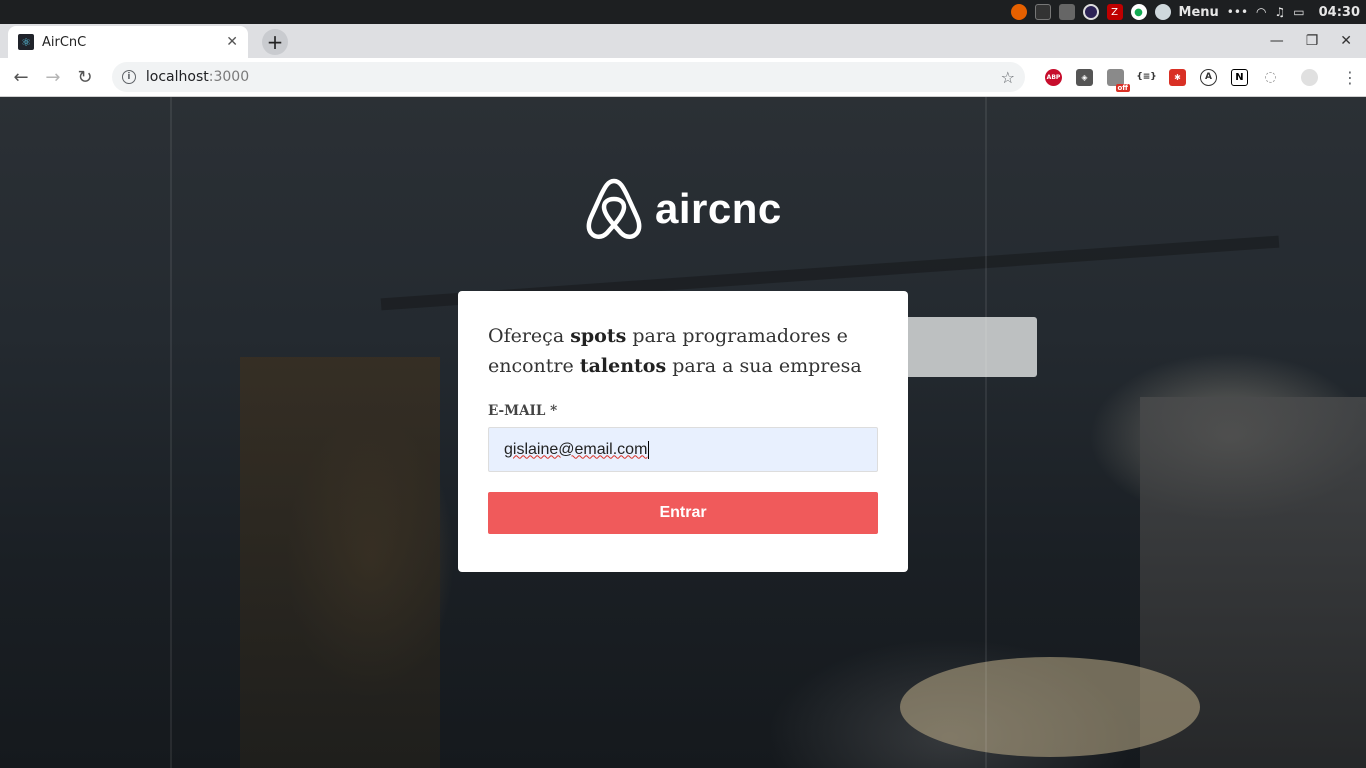 The width and height of the screenshot is (1366, 768). What do you see at coordinates (649, 449) in the screenshot?
I see `text-caret` at bounding box center [649, 449].